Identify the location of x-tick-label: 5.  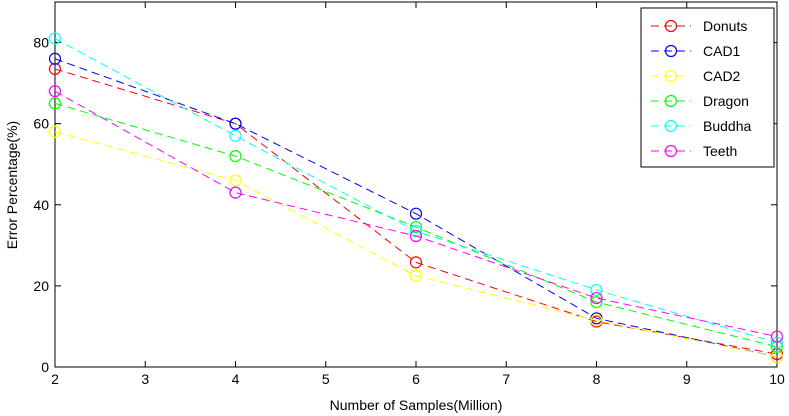
(326, 379).